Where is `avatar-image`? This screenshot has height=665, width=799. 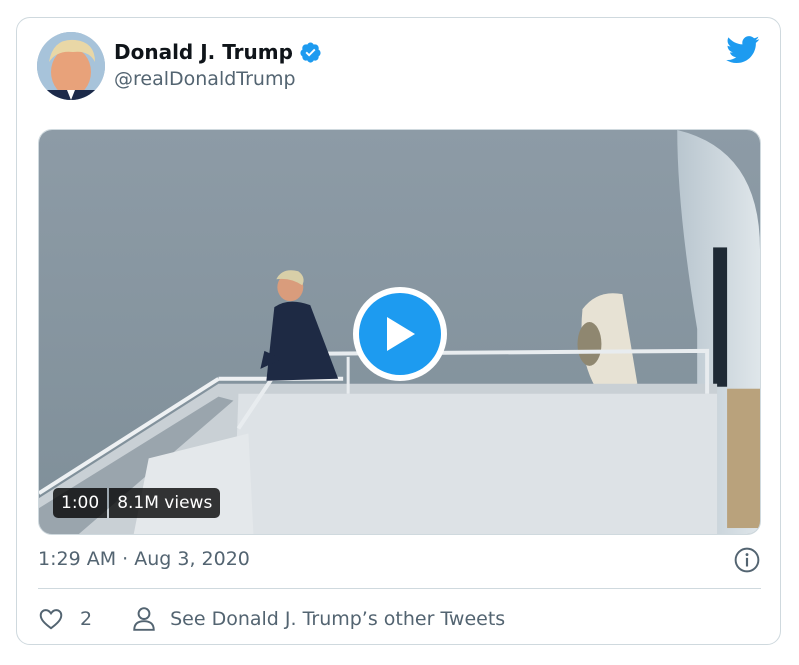 avatar-image is located at coordinates (71, 66).